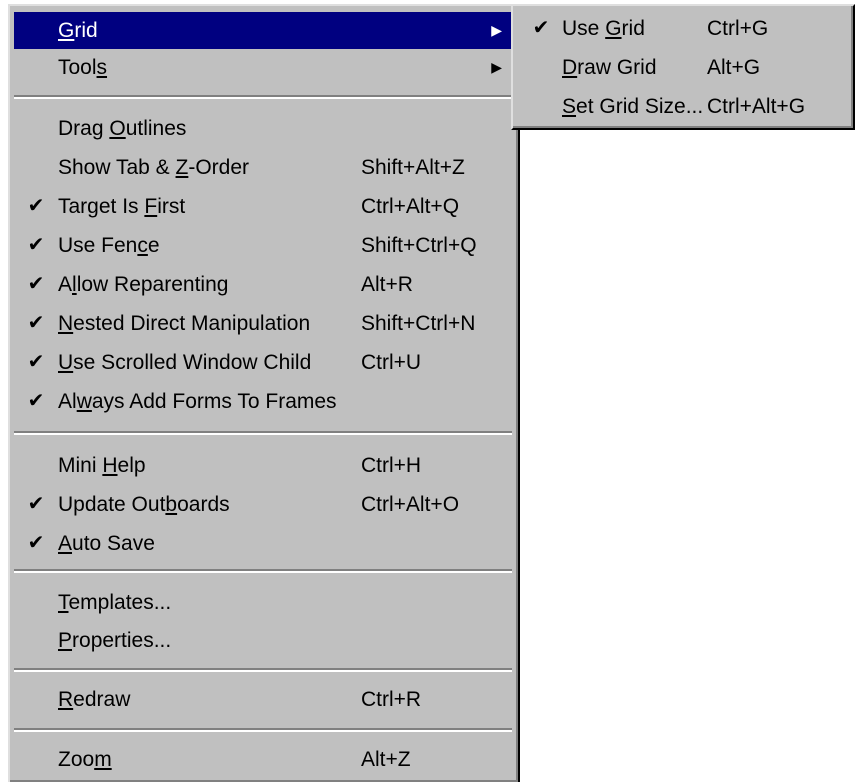  What do you see at coordinates (603, 28) in the screenshot?
I see `menu-item-label: Use Grid` at bounding box center [603, 28].